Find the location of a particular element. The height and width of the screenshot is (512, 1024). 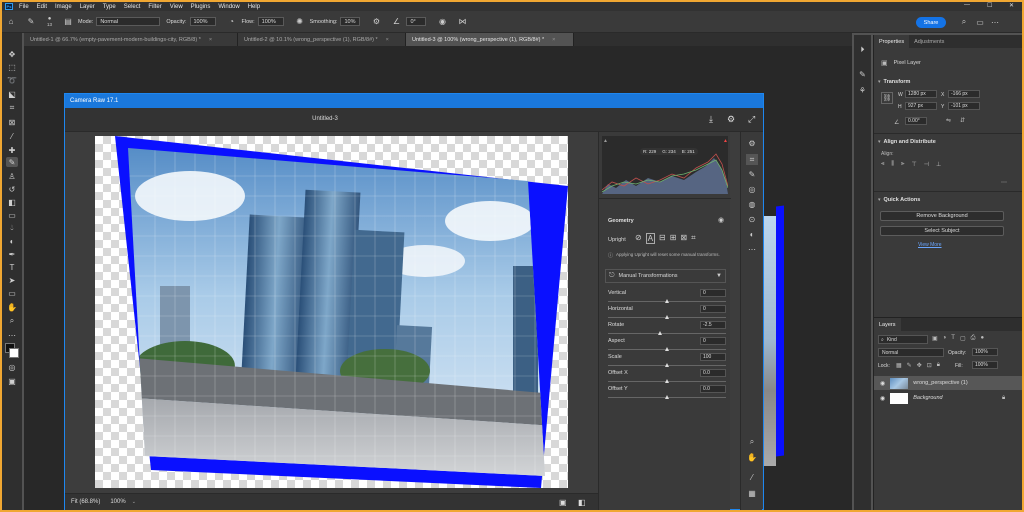

menu-edit: Edit is located at coordinates (42, 7).